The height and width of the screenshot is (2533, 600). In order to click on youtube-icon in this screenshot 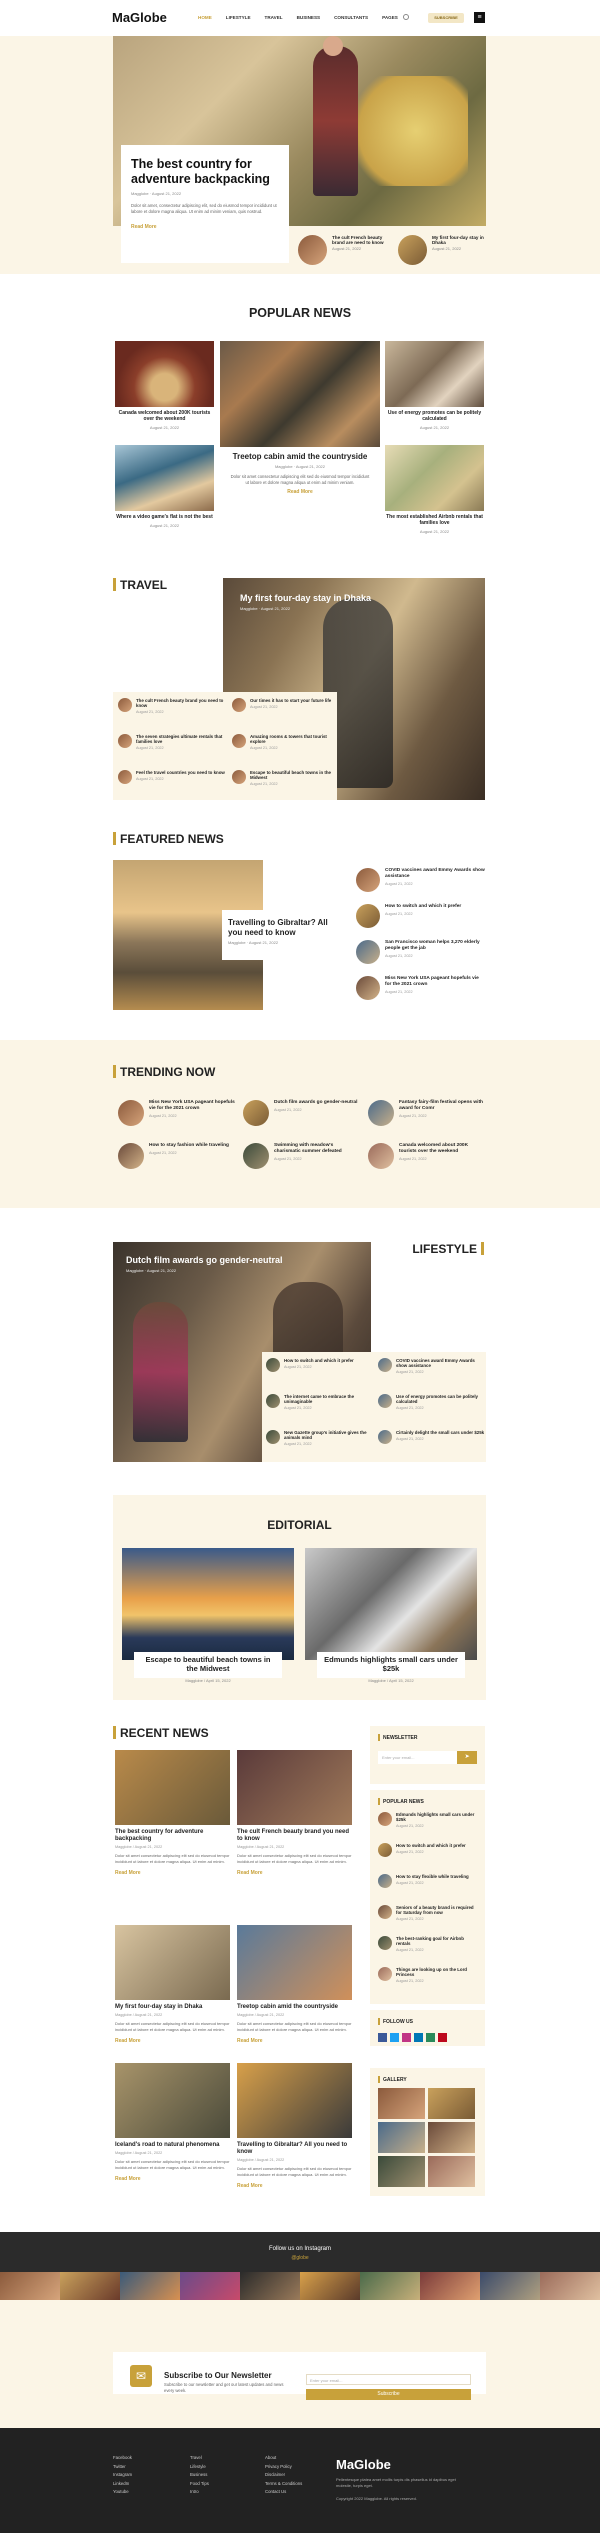, I will do `click(430, 2037)`.